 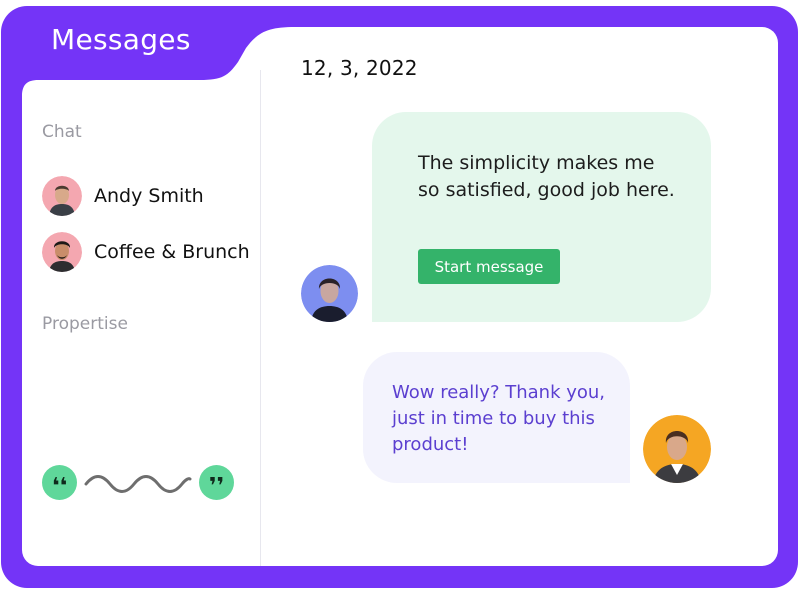 I want to click on chat-item-andy-smith: Andy Smith, so click(x=123, y=196).